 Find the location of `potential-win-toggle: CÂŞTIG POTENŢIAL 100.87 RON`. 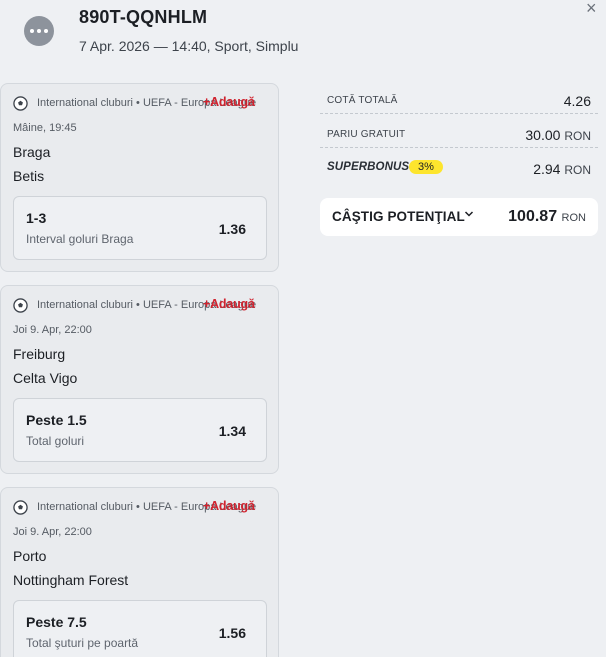

potential-win-toggle: CÂŞTIG POTENŢIAL 100.87 RON is located at coordinates (459, 217).